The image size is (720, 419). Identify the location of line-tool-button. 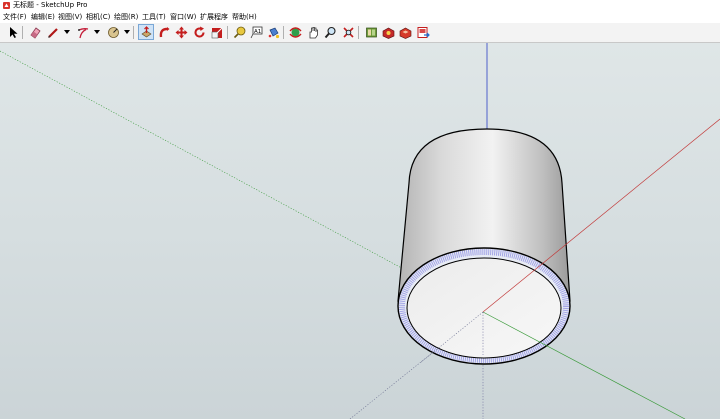
(53, 32).